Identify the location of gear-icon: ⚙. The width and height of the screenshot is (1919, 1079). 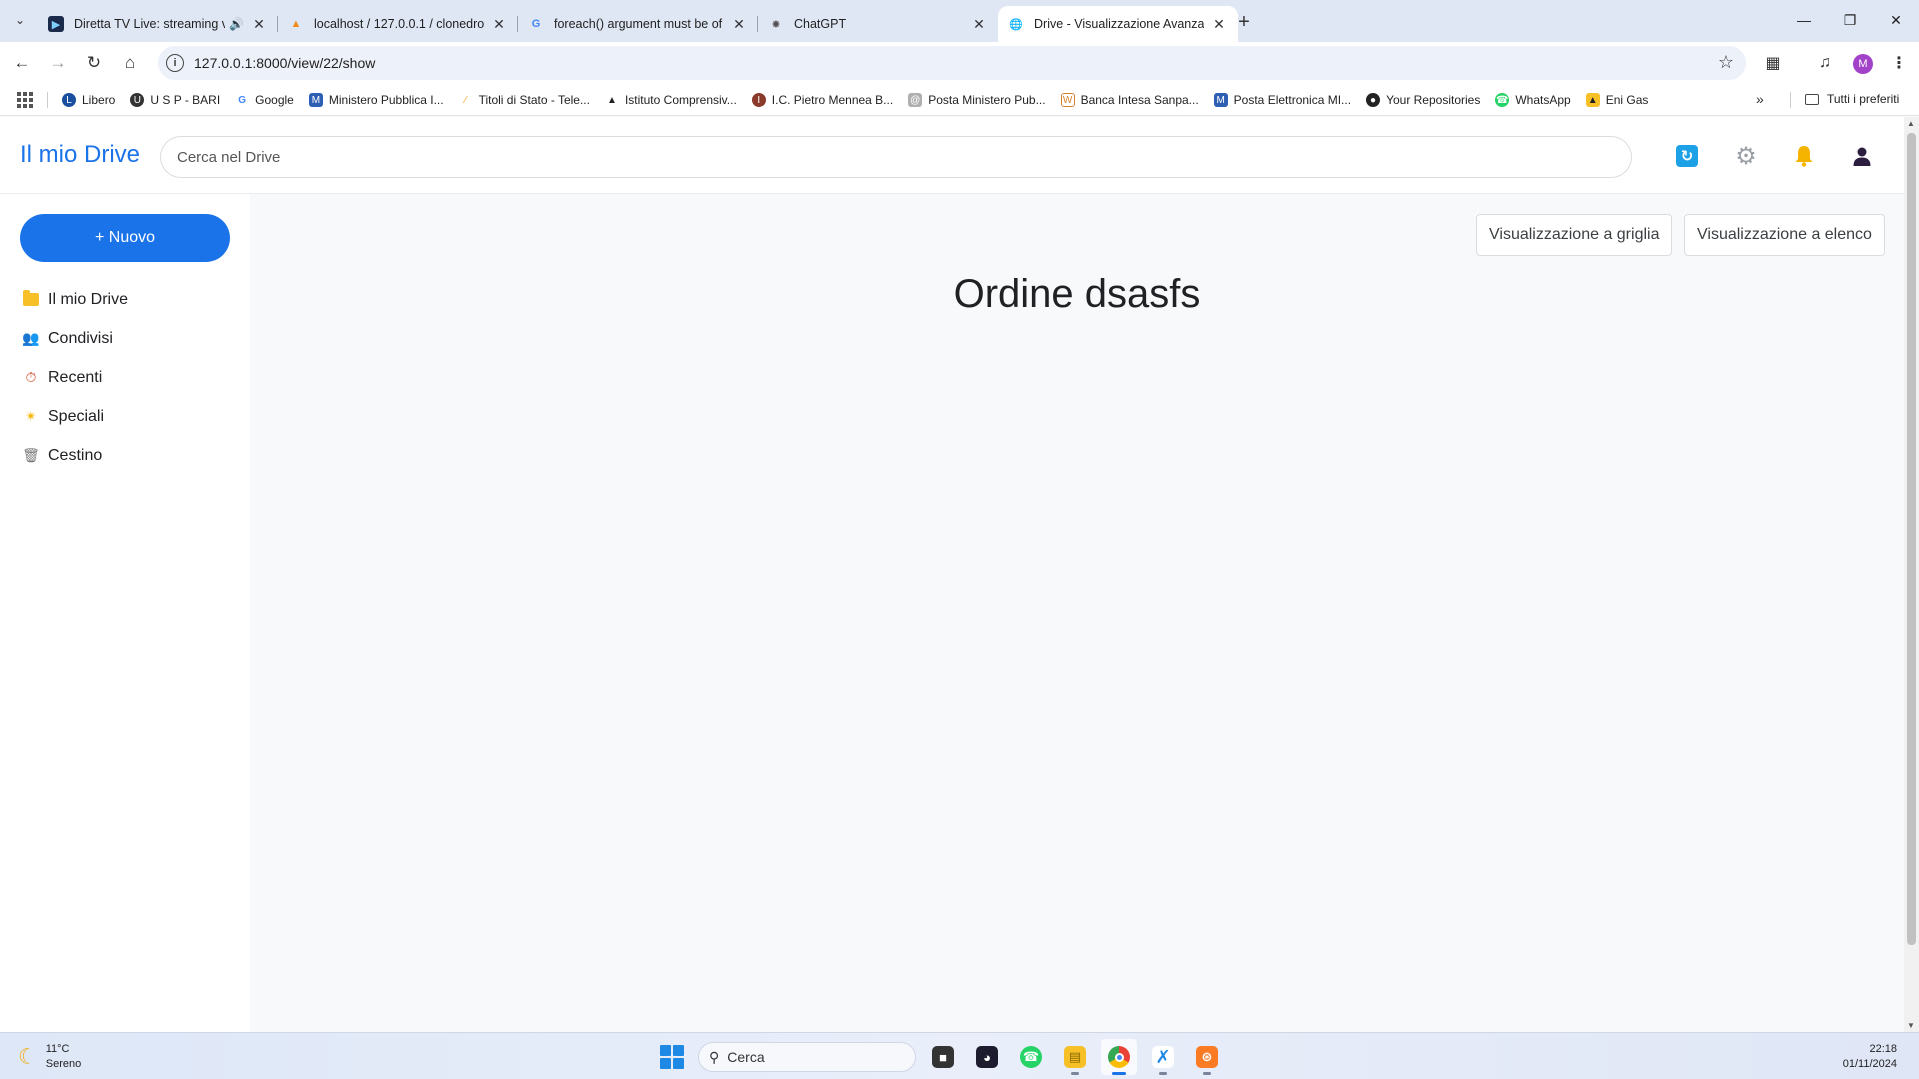
(1746, 156).